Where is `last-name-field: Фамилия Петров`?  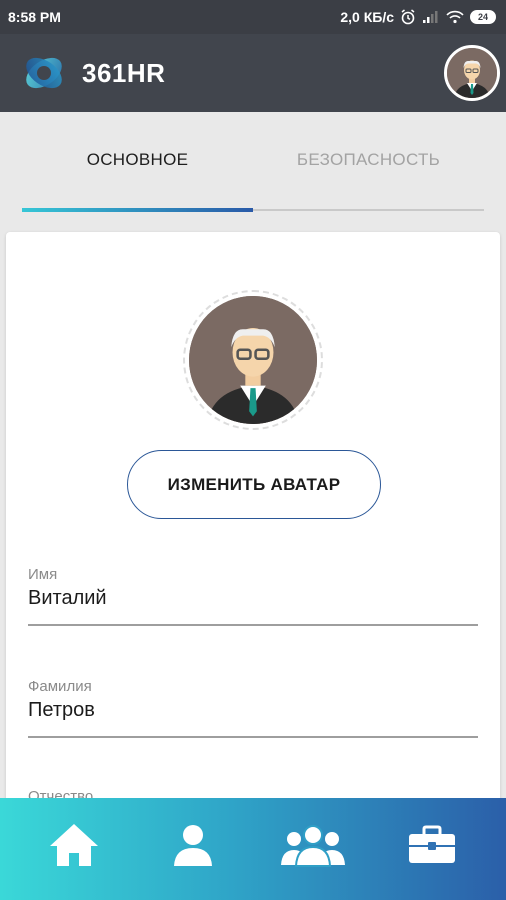 last-name-field: Фамилия Петров is located at coordinates (253, 708).